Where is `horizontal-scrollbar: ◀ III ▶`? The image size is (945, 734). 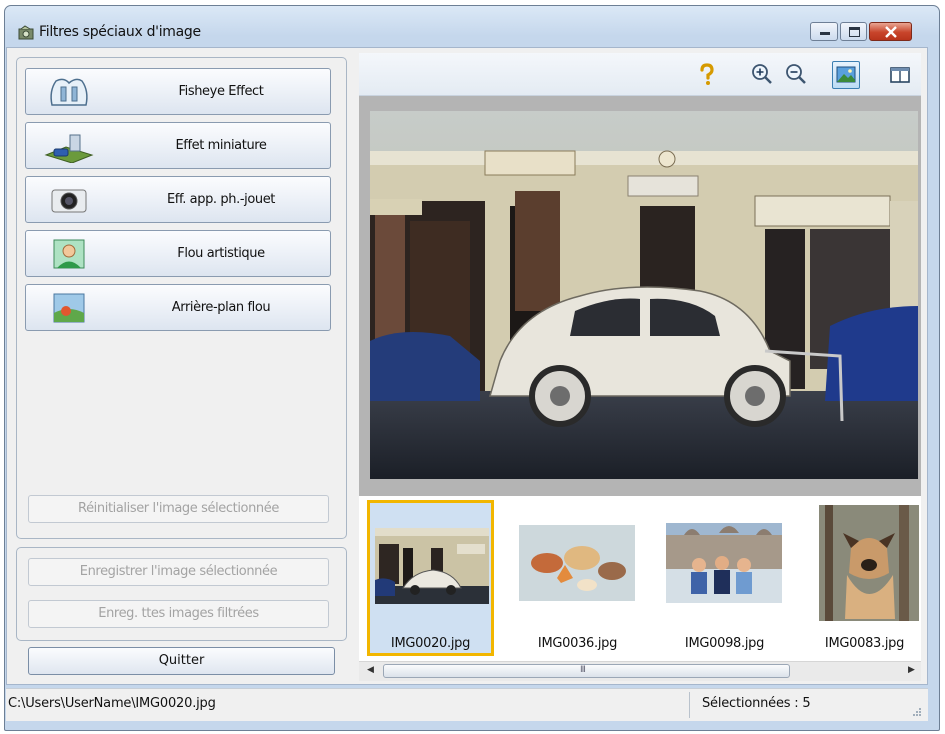 horizontal-scrollbar: ◀ III ▶ is located at coordinates (640, 671).